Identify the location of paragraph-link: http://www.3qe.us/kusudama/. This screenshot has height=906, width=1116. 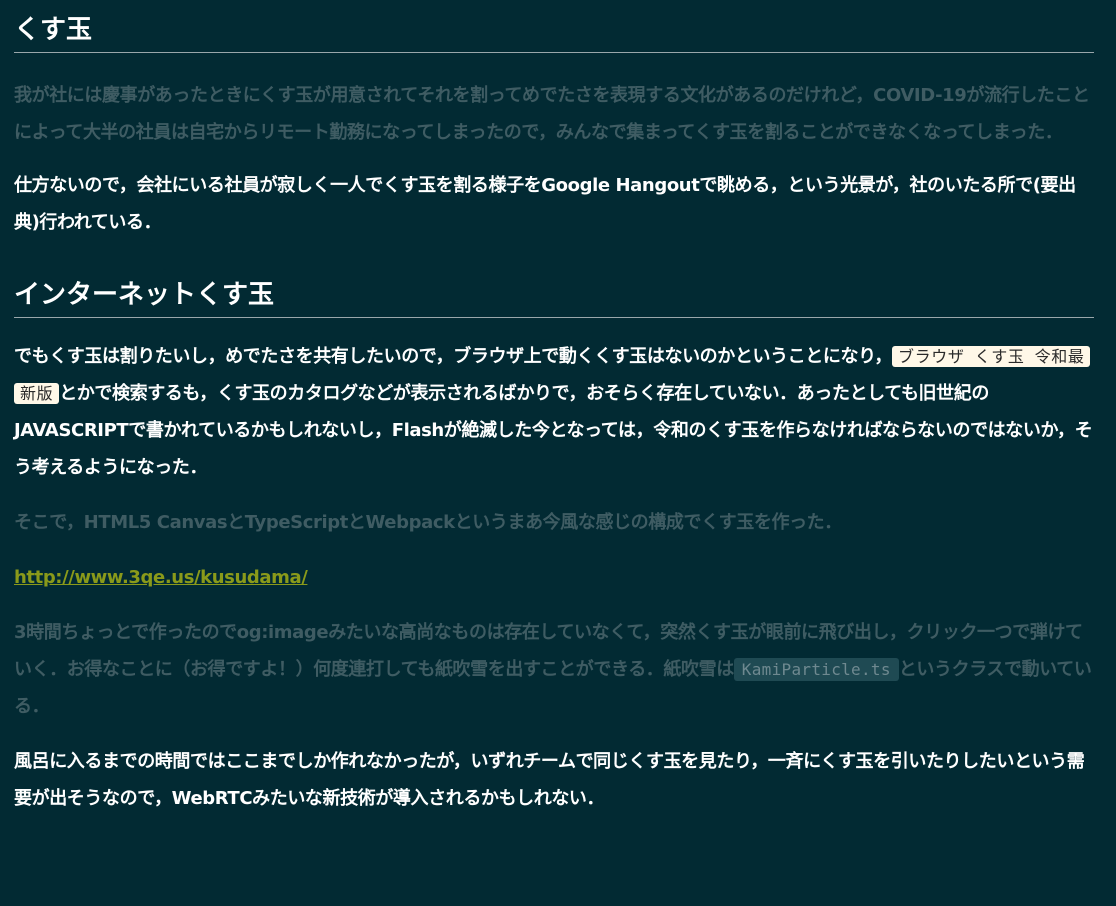
(554, 577).